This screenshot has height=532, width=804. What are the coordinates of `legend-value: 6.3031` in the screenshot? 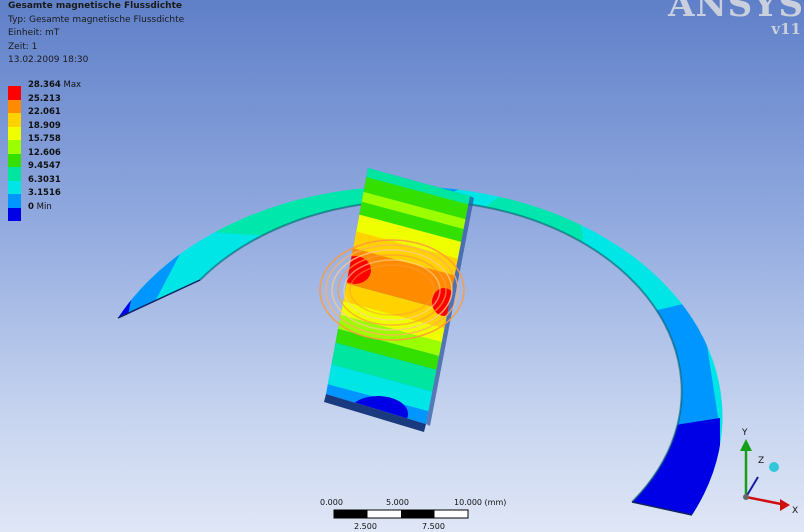 It's located at (44, 179).